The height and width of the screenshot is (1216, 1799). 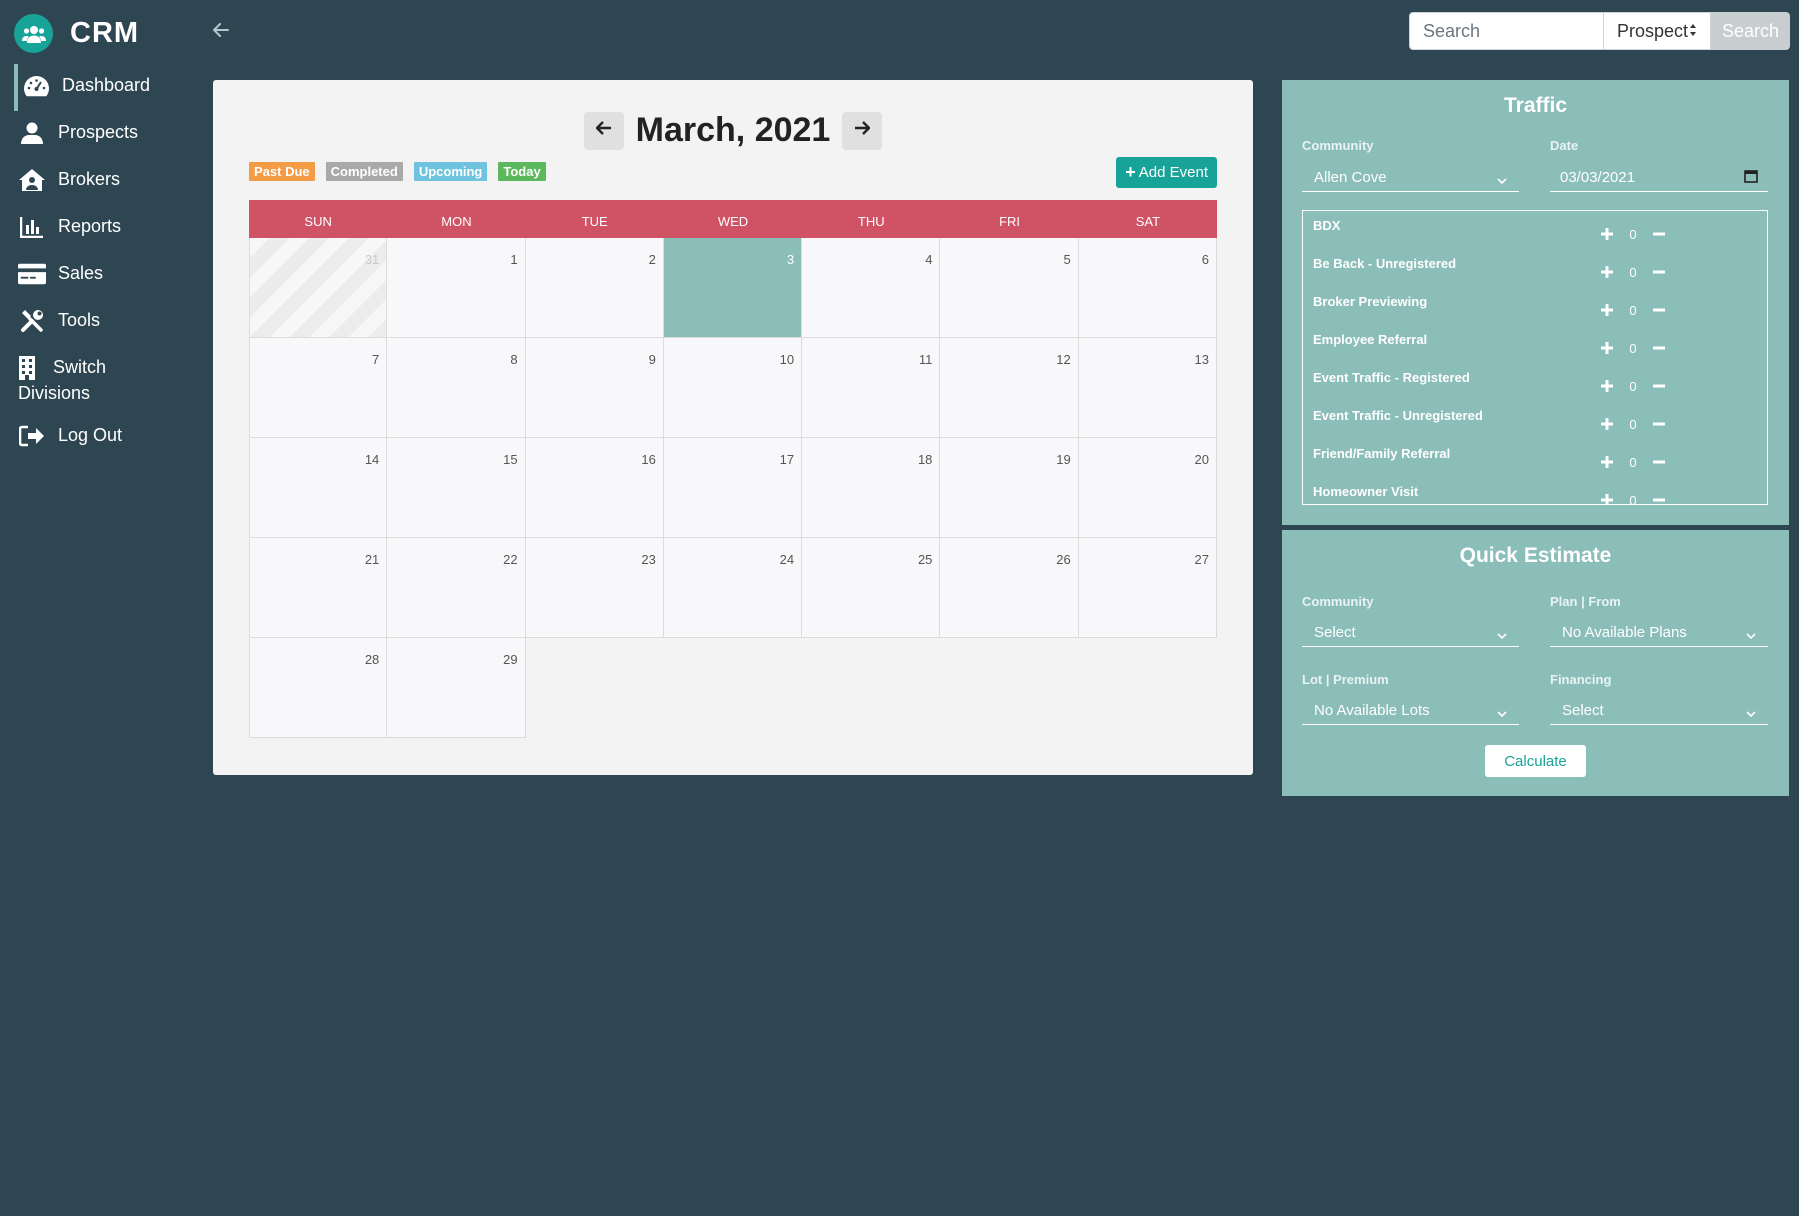 I want to click on brand: CRM, so click(x=76, y=33).